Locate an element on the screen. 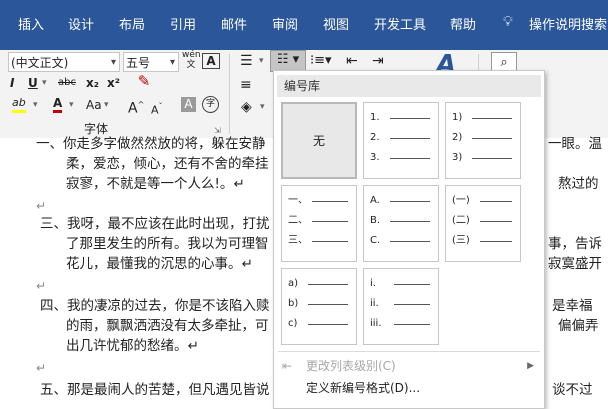 The width and height of the screenshot is (608, 409). decrease-indent-icon: ⇤ is located at coordinates (352, 61).